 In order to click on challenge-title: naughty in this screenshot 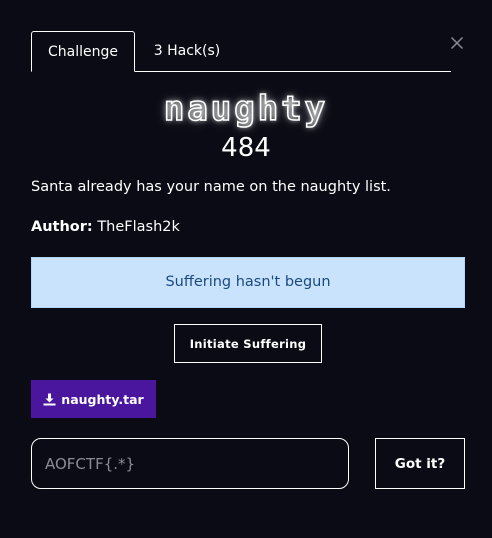, I will do `click(246, 109)`.